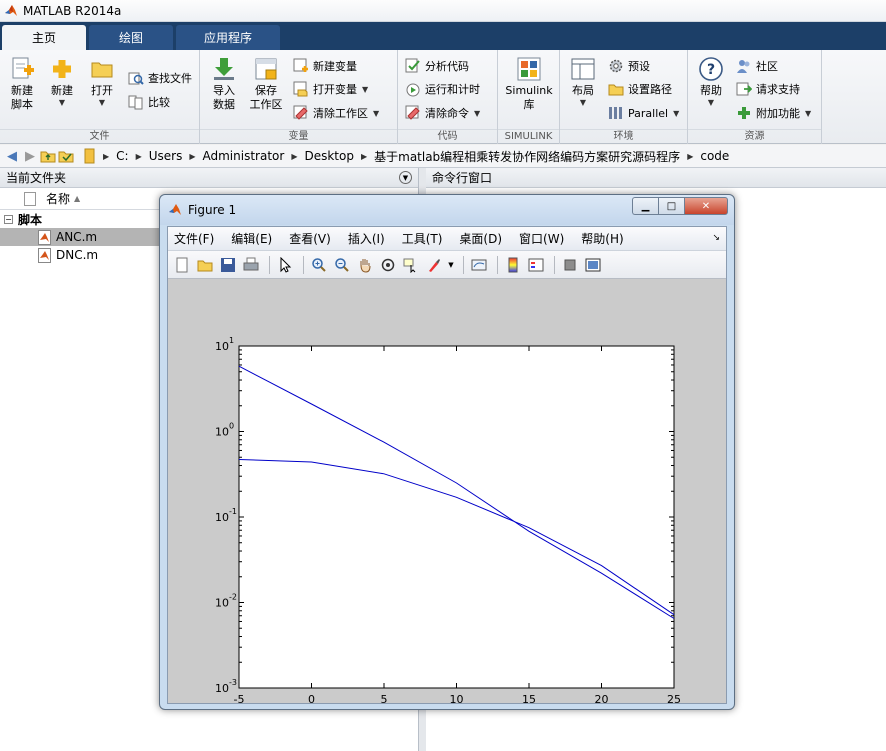 The width and height of the screenshot is (886, 751). I want to click on y-tick-label-exponent: -1, so click(233, 511).